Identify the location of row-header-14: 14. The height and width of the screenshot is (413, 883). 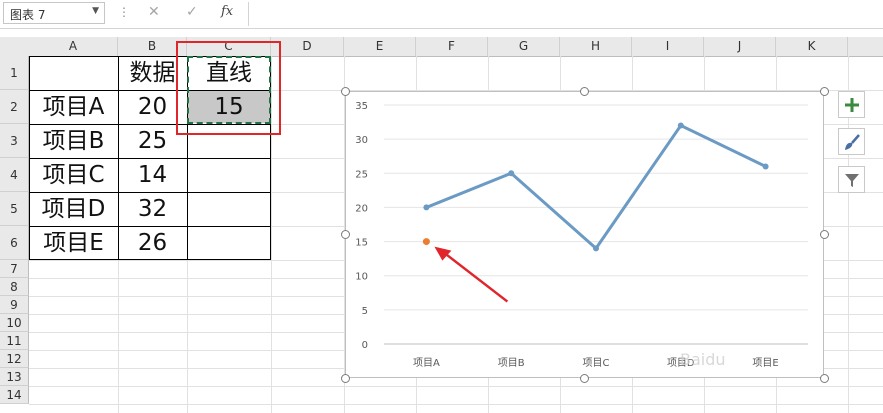
(14, 395).